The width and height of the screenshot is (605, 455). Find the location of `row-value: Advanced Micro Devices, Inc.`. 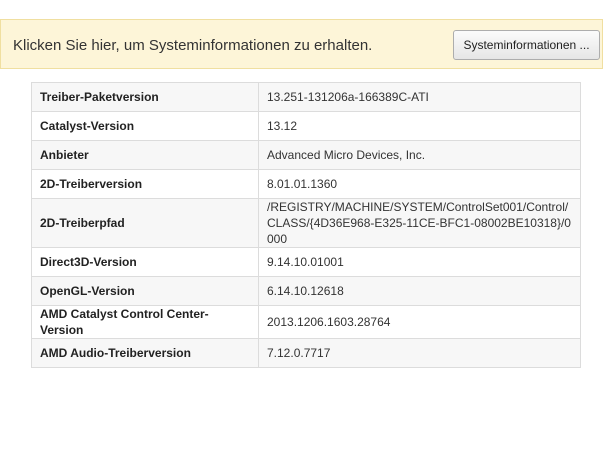

row-value: Advanced Micro Devices, Inc. is located at coordinates (419, 155).